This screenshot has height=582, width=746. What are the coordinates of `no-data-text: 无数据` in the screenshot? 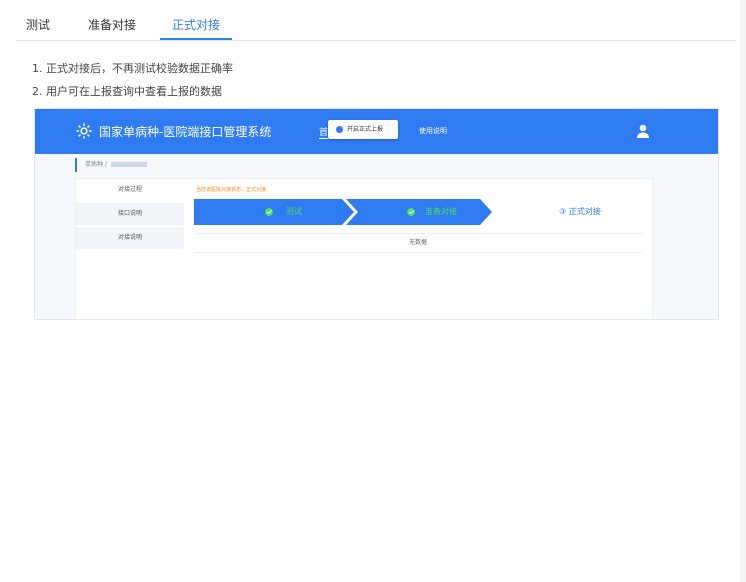 It's located at (418, 243).